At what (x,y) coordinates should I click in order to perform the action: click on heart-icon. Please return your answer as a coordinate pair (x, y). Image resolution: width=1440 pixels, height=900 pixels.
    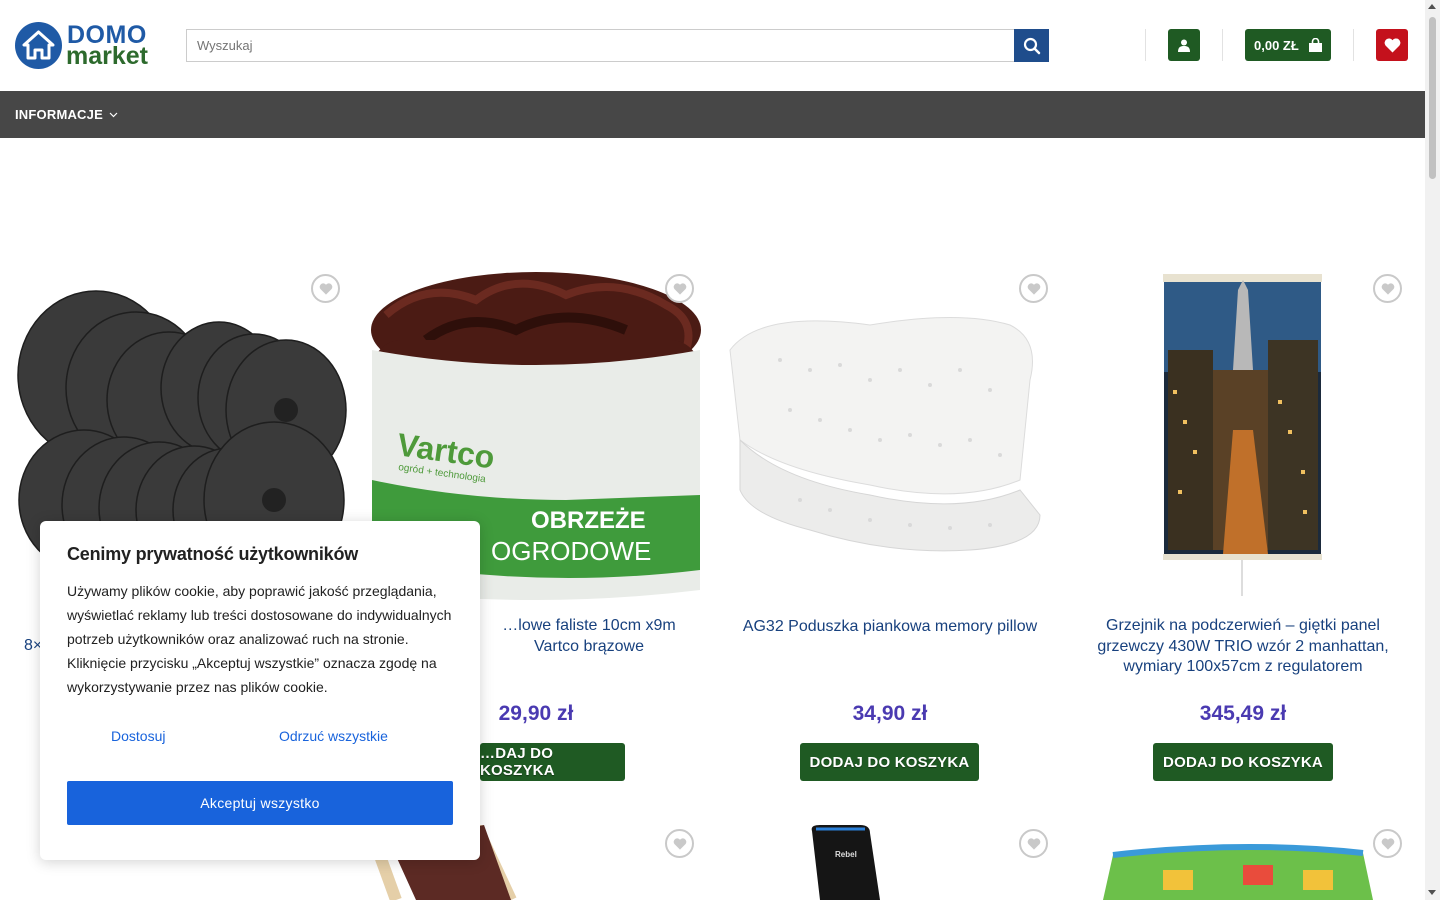
    Looking at the image, I should click on (1392, 44).